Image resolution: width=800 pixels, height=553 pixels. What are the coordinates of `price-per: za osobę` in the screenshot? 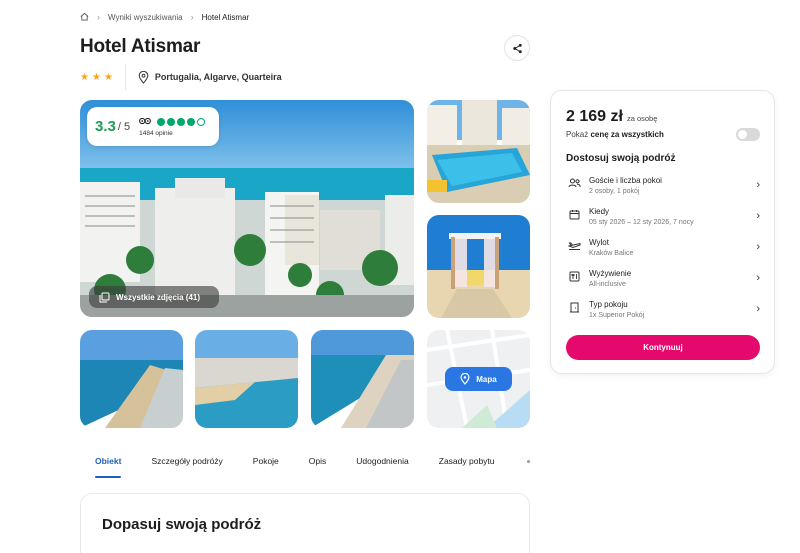 It's located at (642, 118).